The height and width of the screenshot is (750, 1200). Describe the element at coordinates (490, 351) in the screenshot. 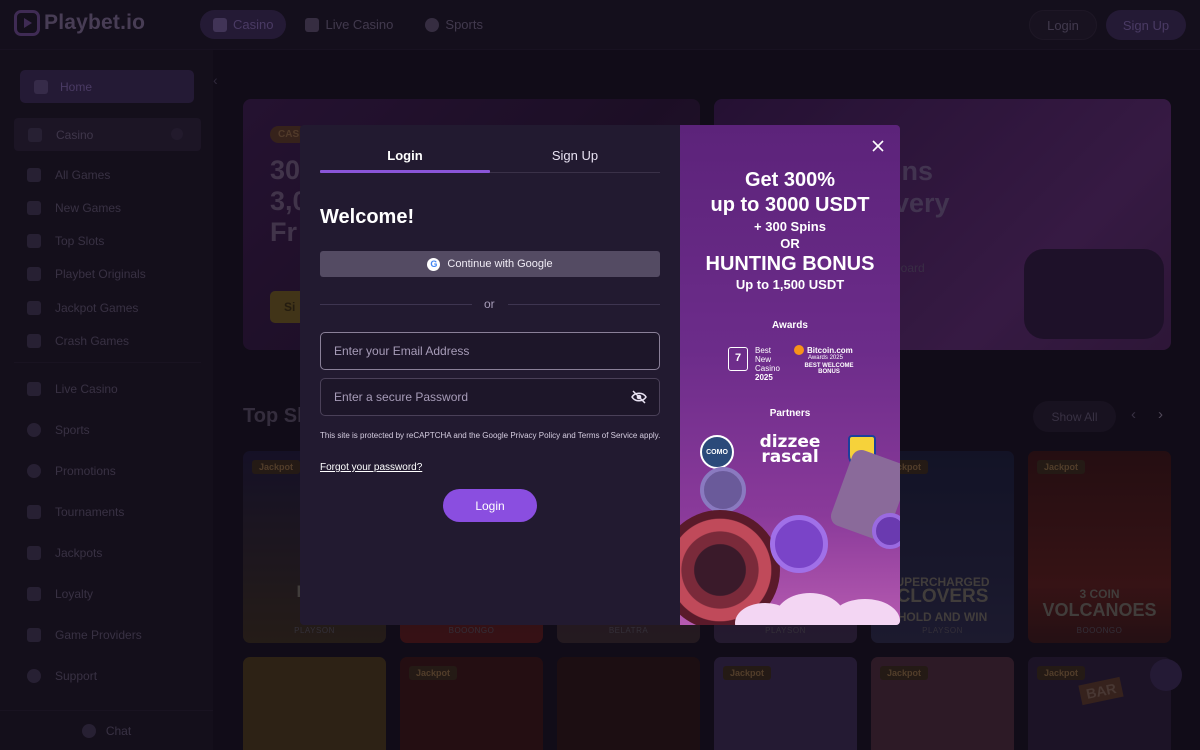

I see `email-field: Enter your Email Address` at that location.